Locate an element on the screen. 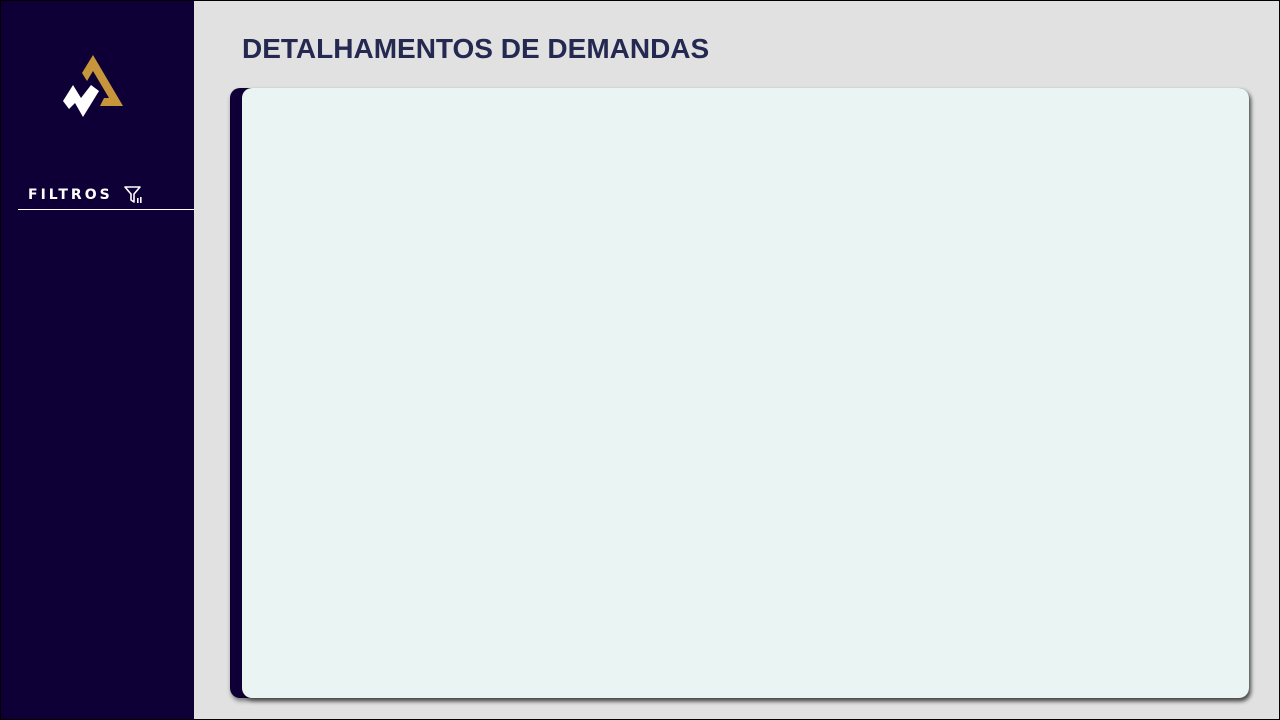 The width and height of the screenshot is (1280, 720). filters-label: FILTROS is located at coordinates (70, 195).